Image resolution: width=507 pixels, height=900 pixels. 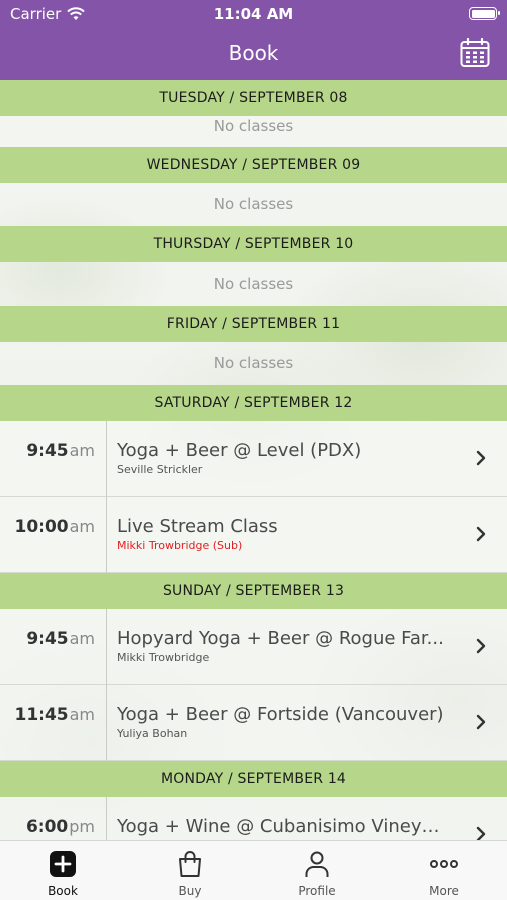 What do you see at coordinates (253, 165) in the screenshot?
I see `day-header: WEDNESDAY / SEPTEMBER 09` at bounding box center [253, 165].